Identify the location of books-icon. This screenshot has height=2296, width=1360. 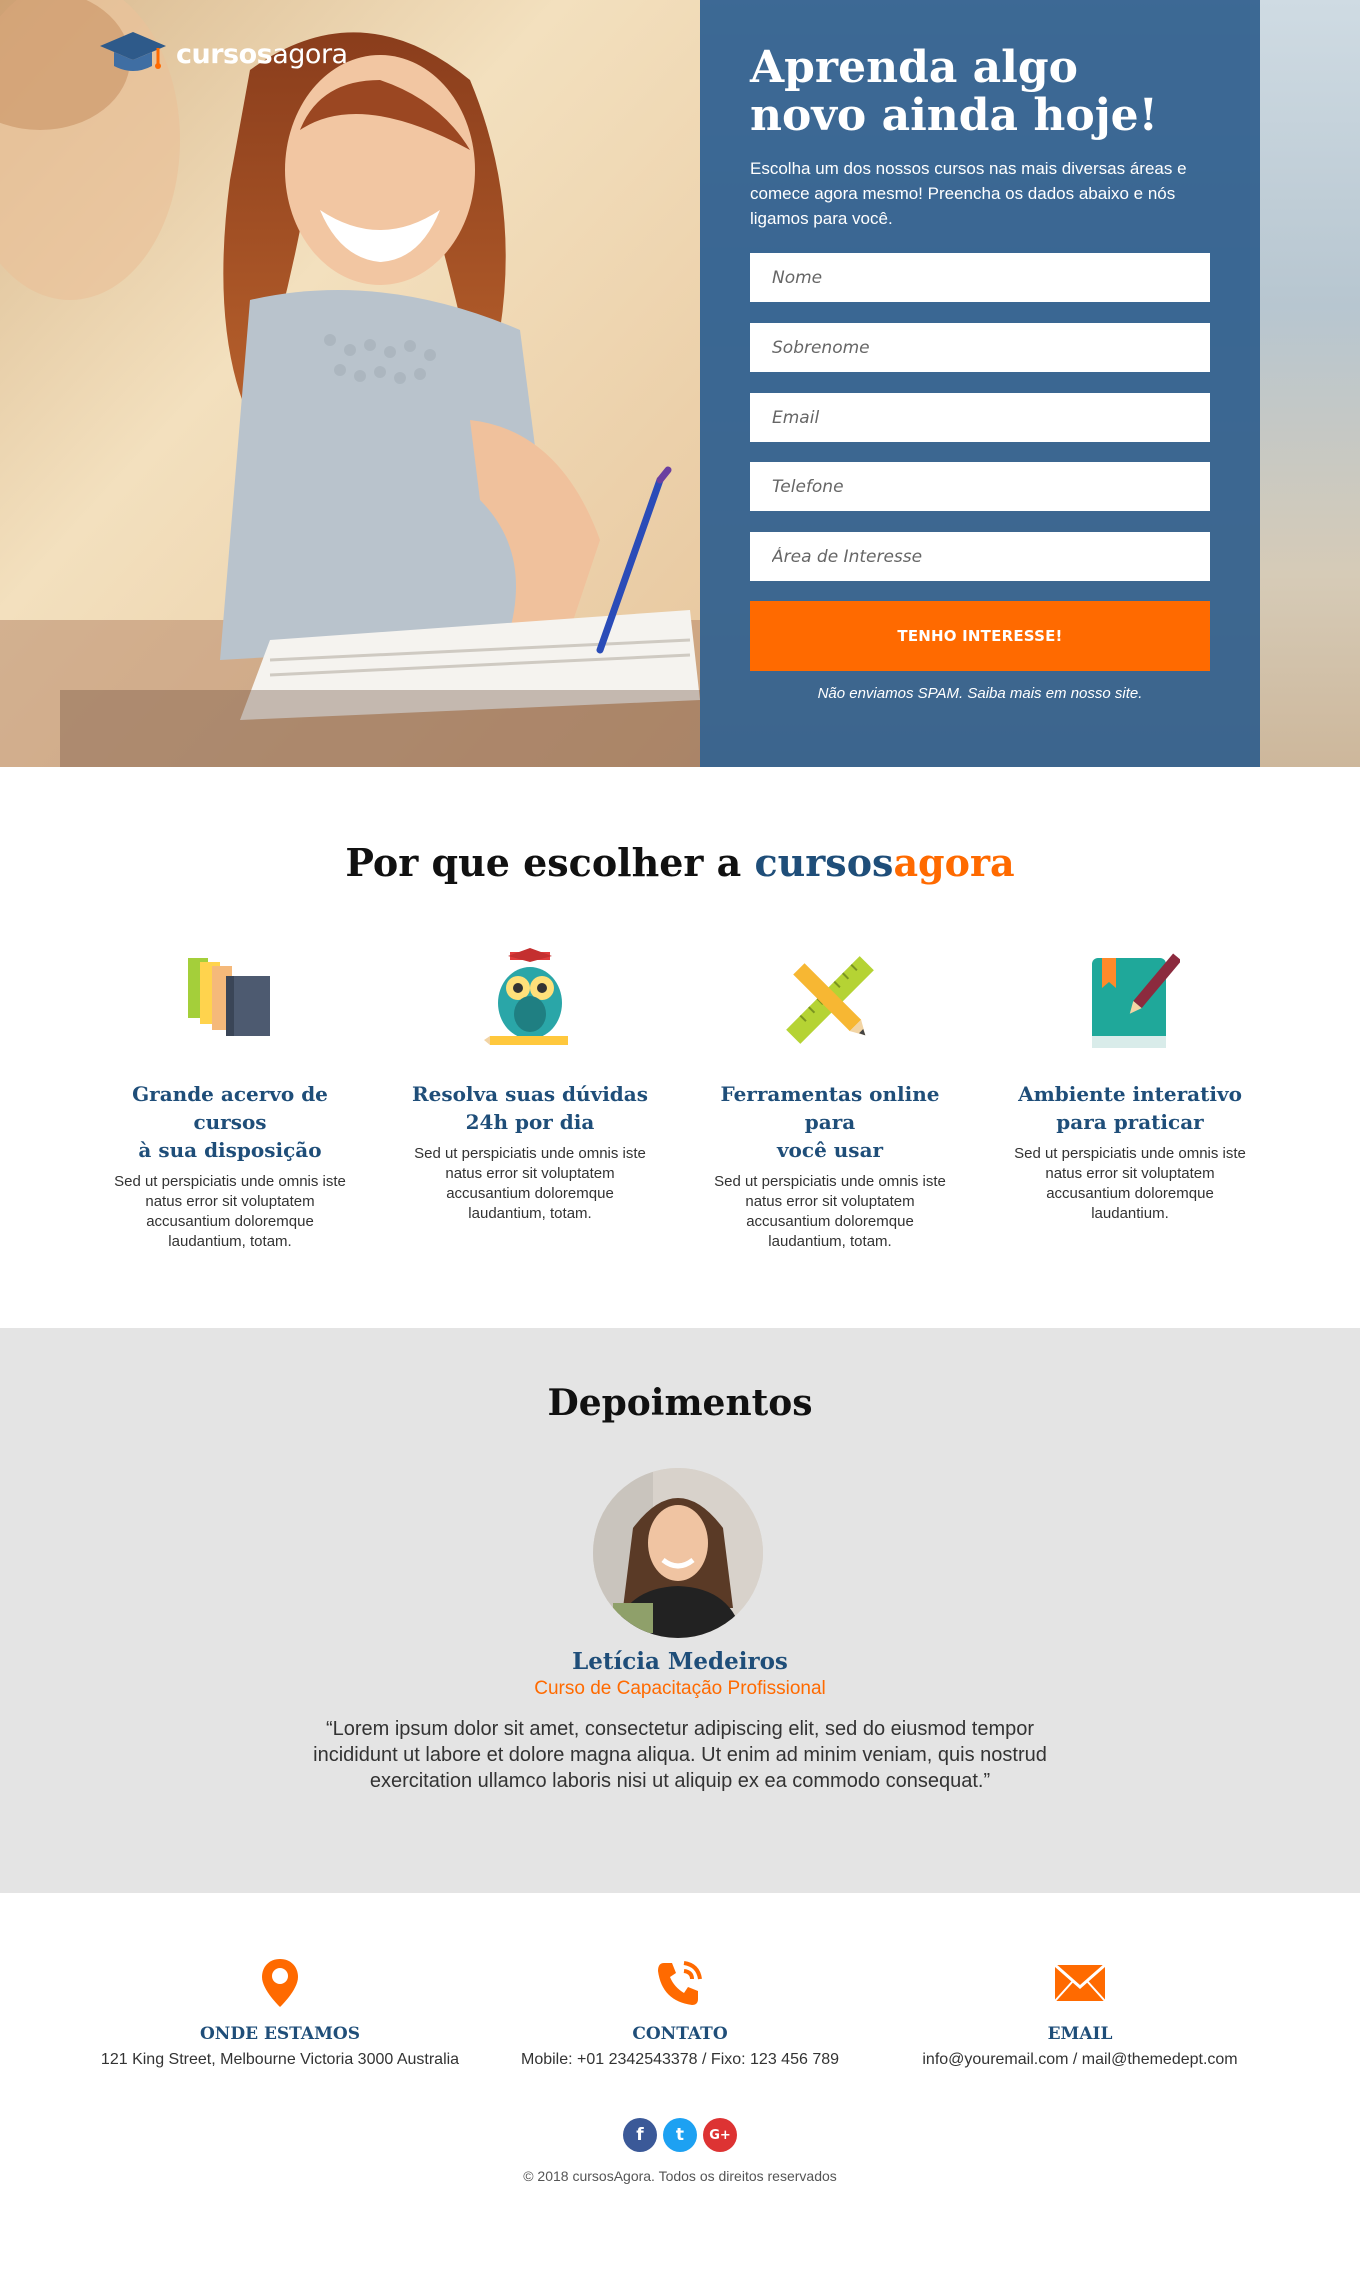
(229, 997).